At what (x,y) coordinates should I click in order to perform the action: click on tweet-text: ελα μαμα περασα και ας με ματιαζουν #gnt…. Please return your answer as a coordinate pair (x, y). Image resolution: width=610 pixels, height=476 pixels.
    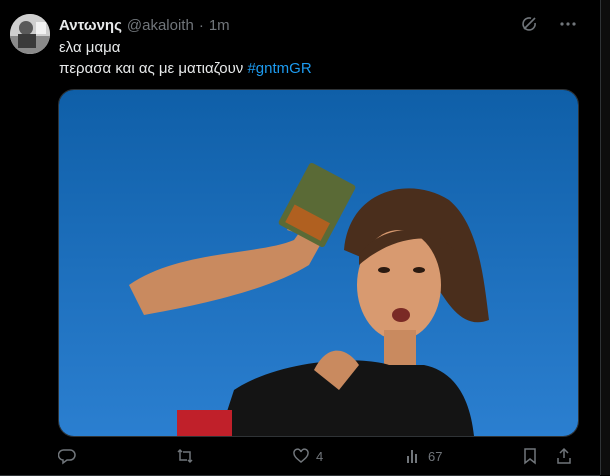
    Looking at the image, I should click on (185, 58).